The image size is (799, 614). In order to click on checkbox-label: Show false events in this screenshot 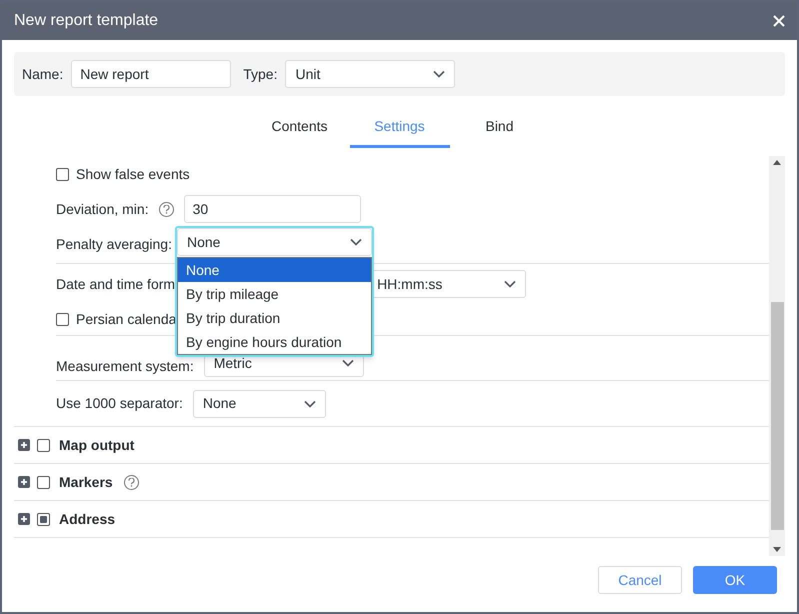, I will do `click(133, 174)`.